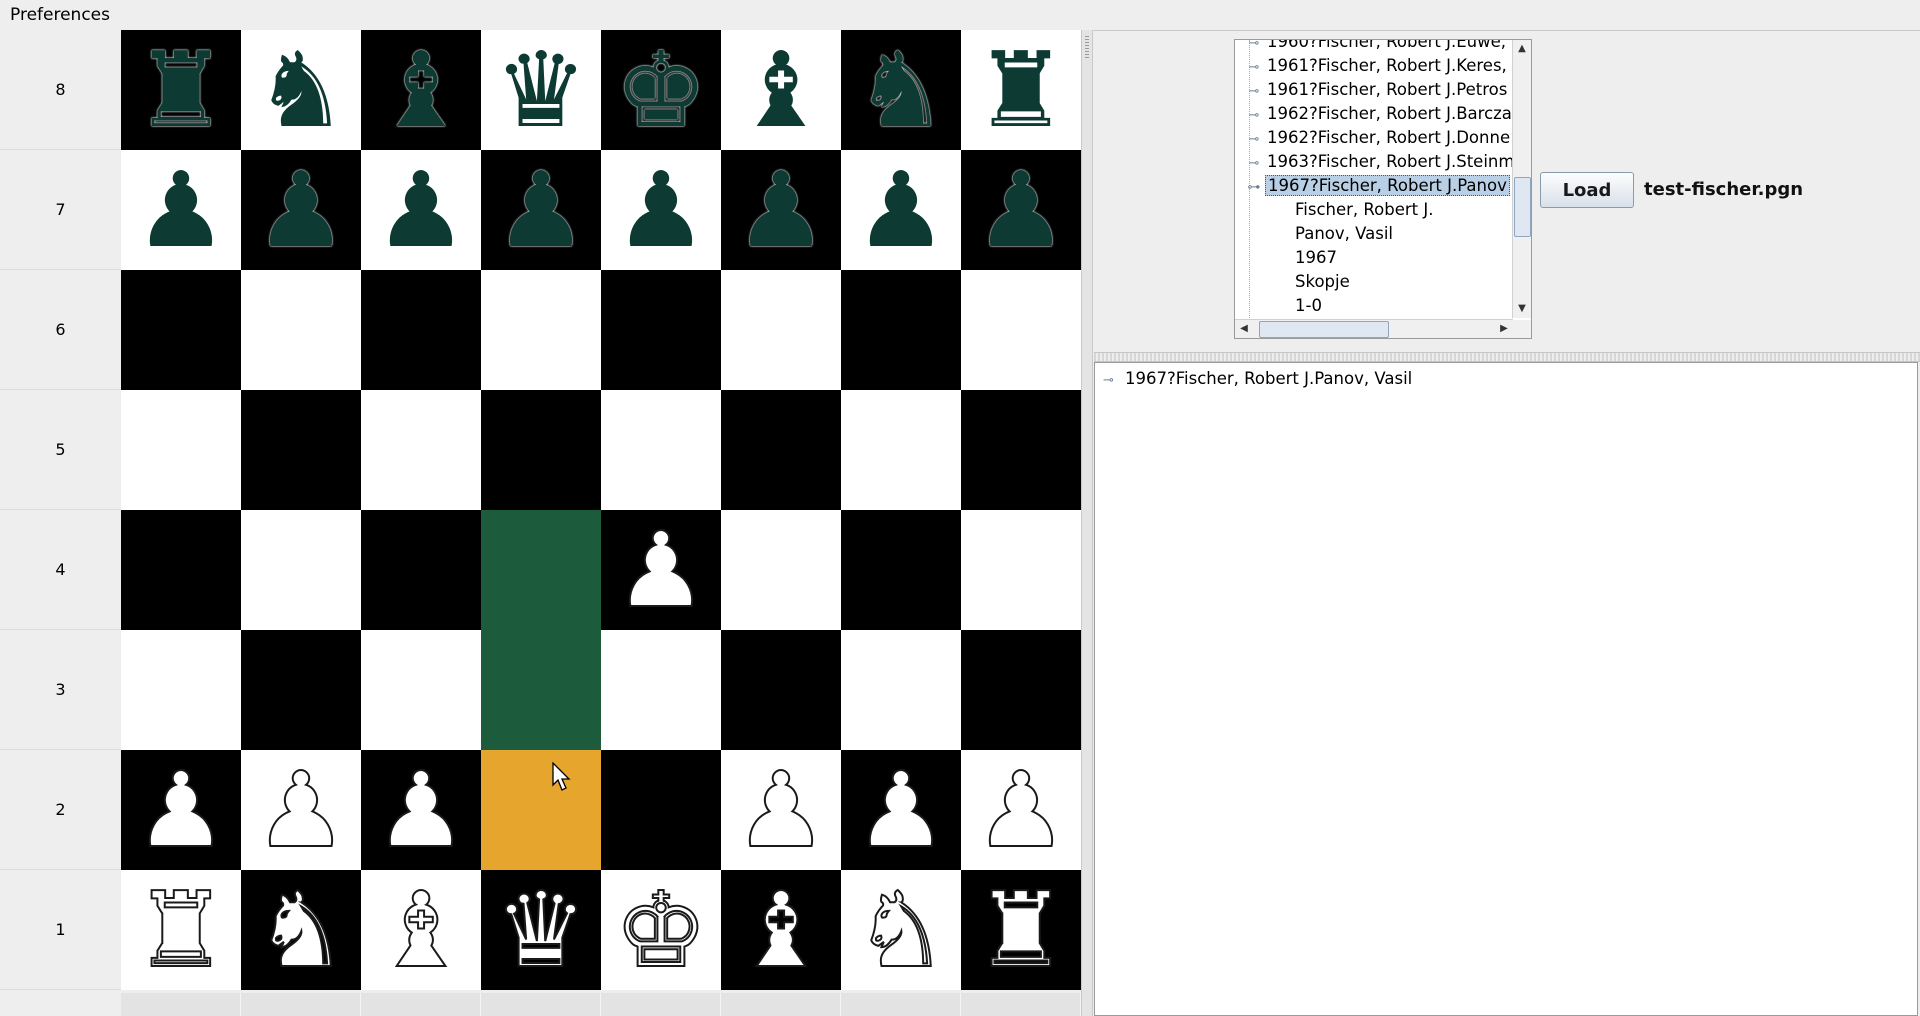 This screenshot has width=1920, height=1016. I want to click on square-b7: ♟, so click(301, 210).